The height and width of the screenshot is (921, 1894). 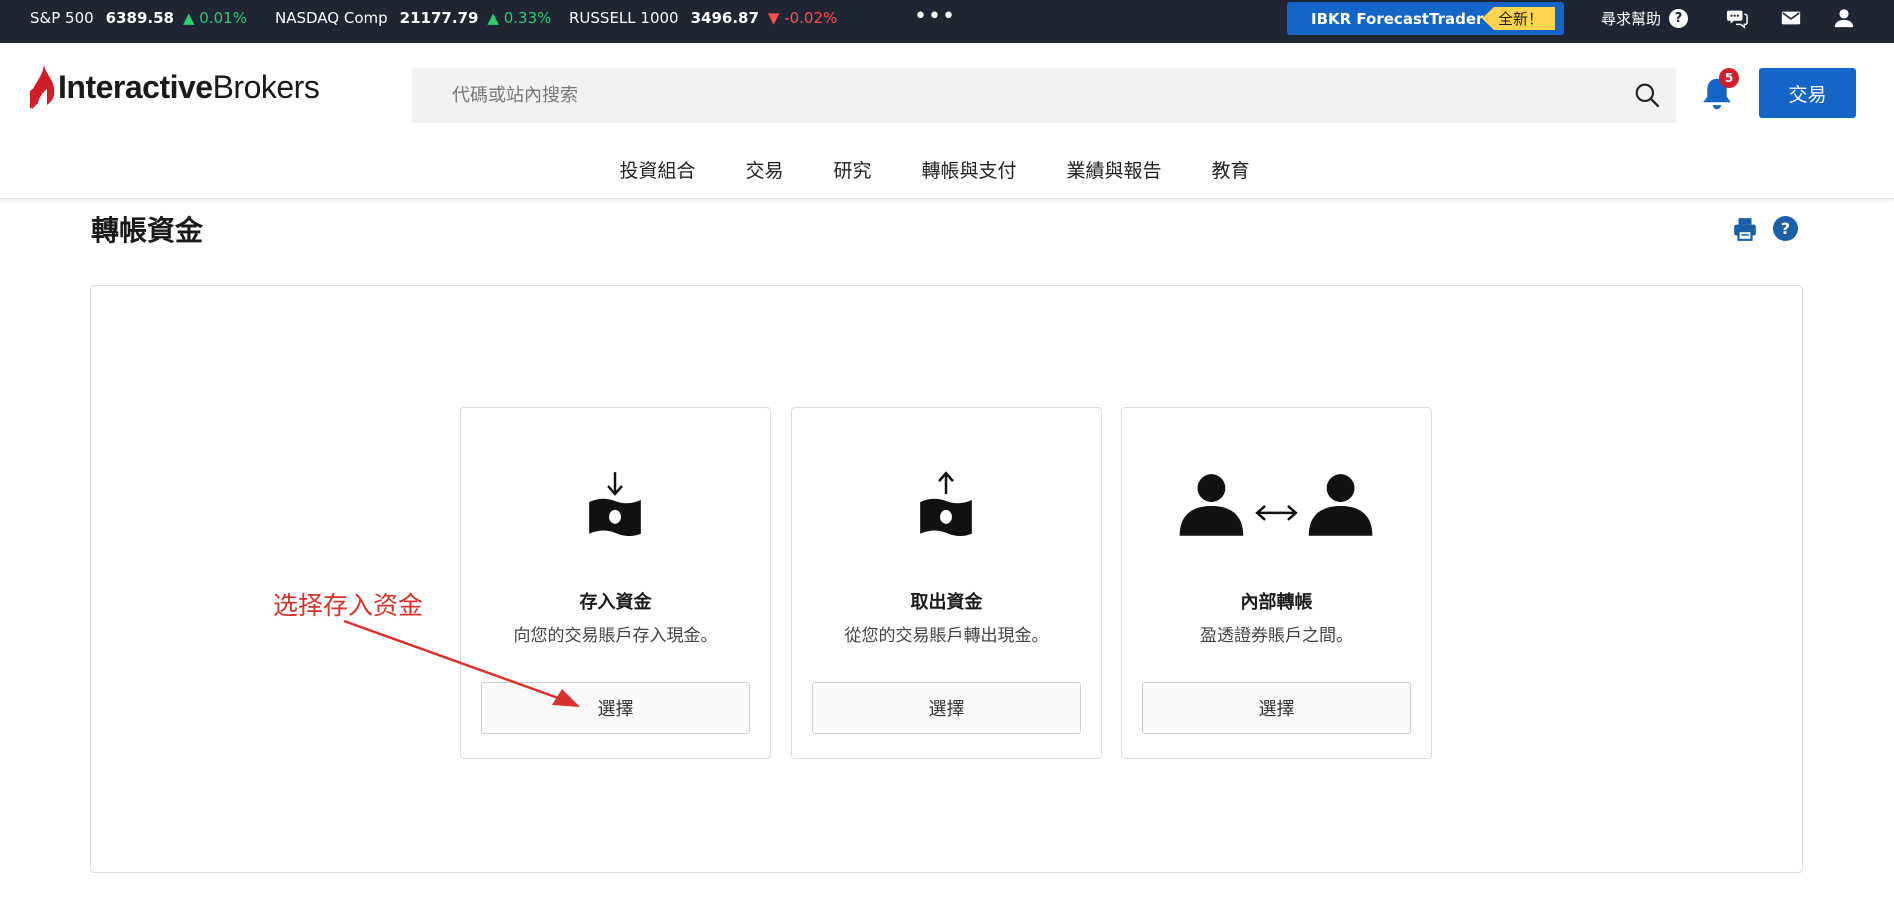 What do you see at coordinates (1631, 18) in the screenshot?
I see `help-label: 尋求幫助` at bounding box center [1631, 18].